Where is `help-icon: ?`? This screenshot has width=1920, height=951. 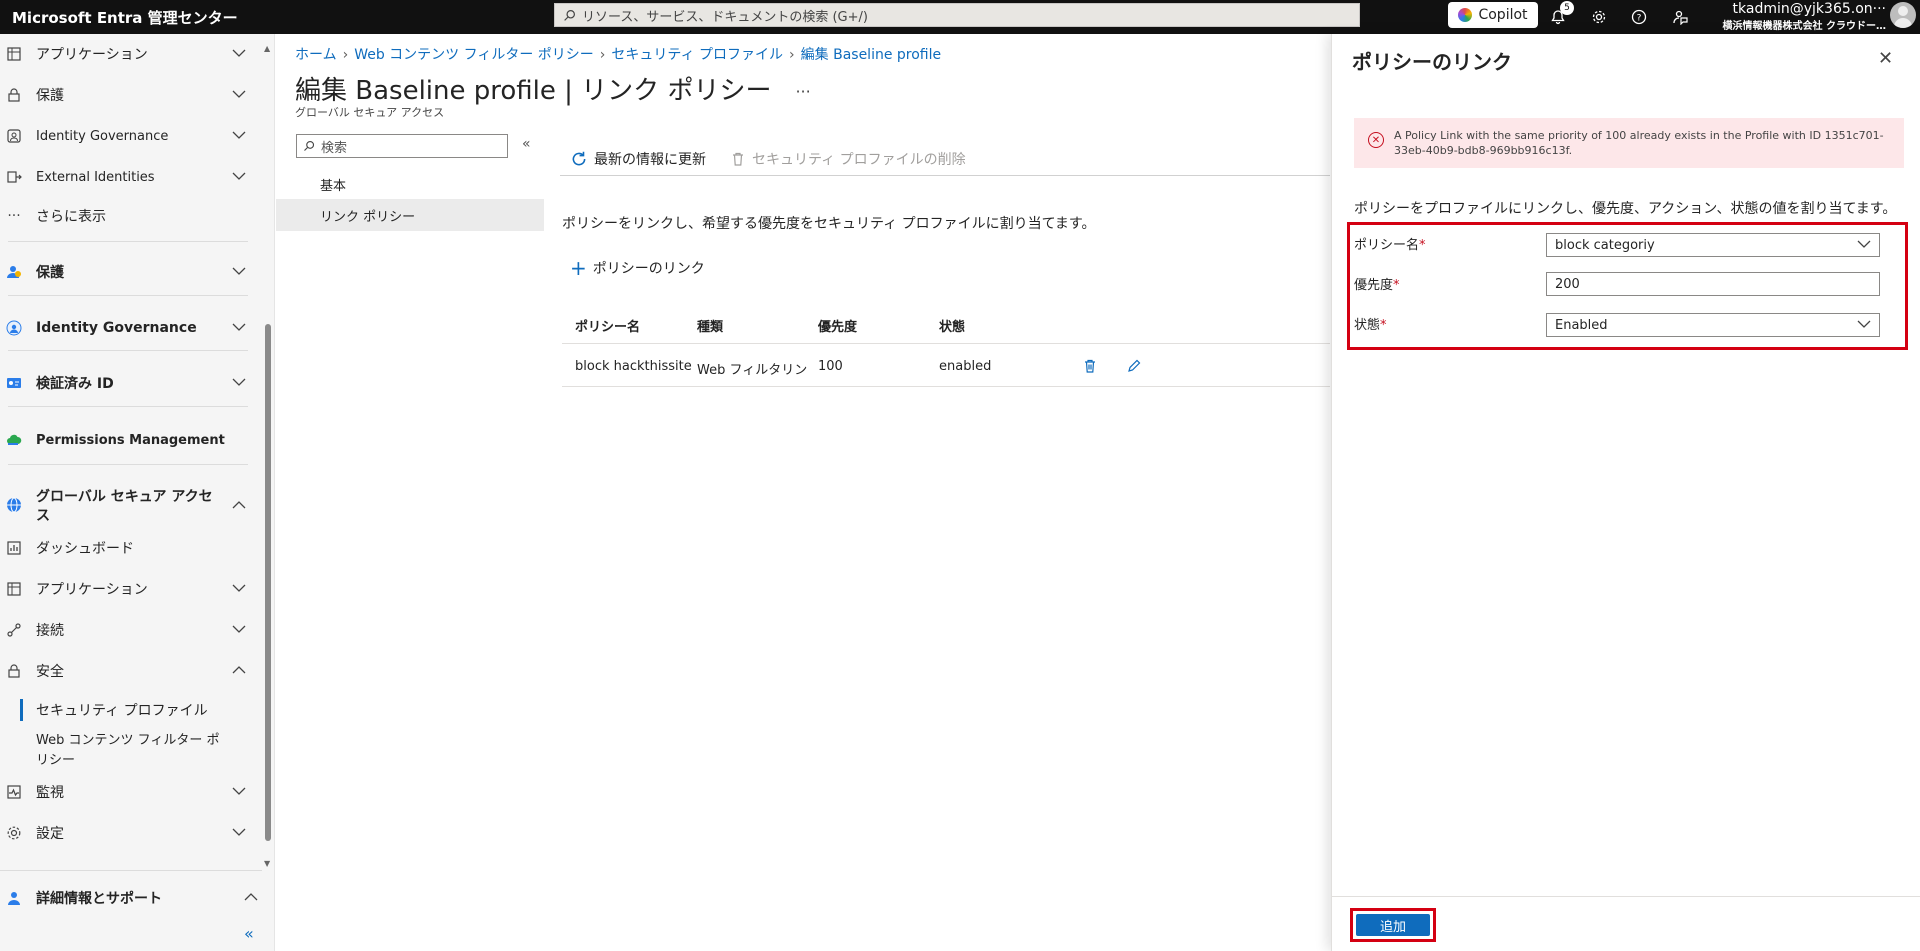 help-icon: ? is located at coordinates (1639, 17).